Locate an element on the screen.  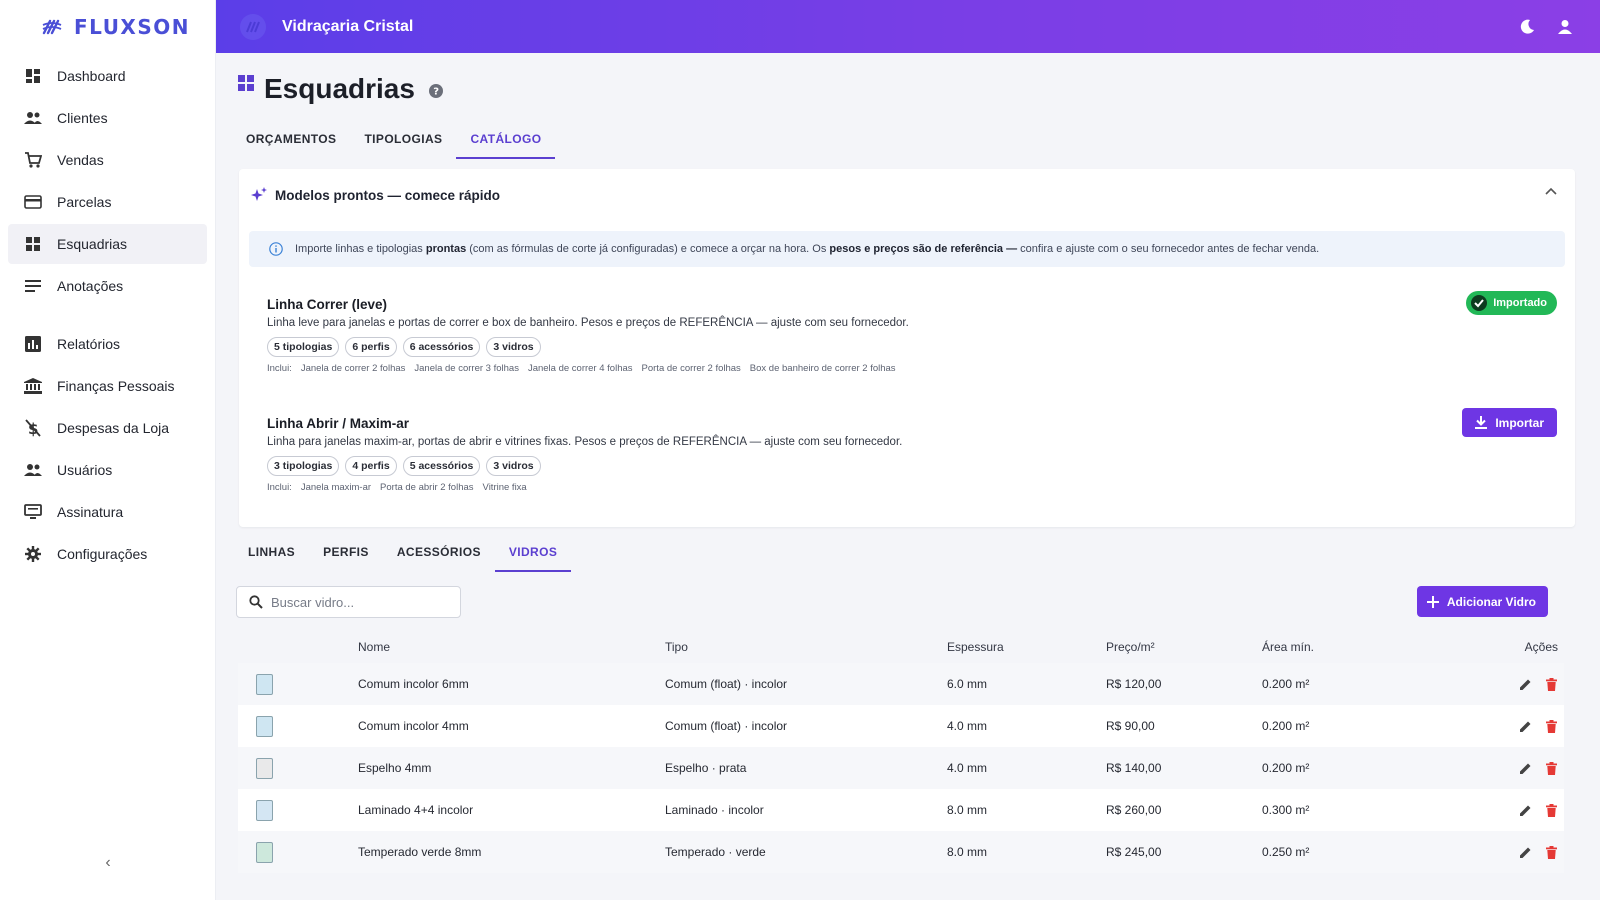
bar-chart-icon is located at coordinates (33, 344).